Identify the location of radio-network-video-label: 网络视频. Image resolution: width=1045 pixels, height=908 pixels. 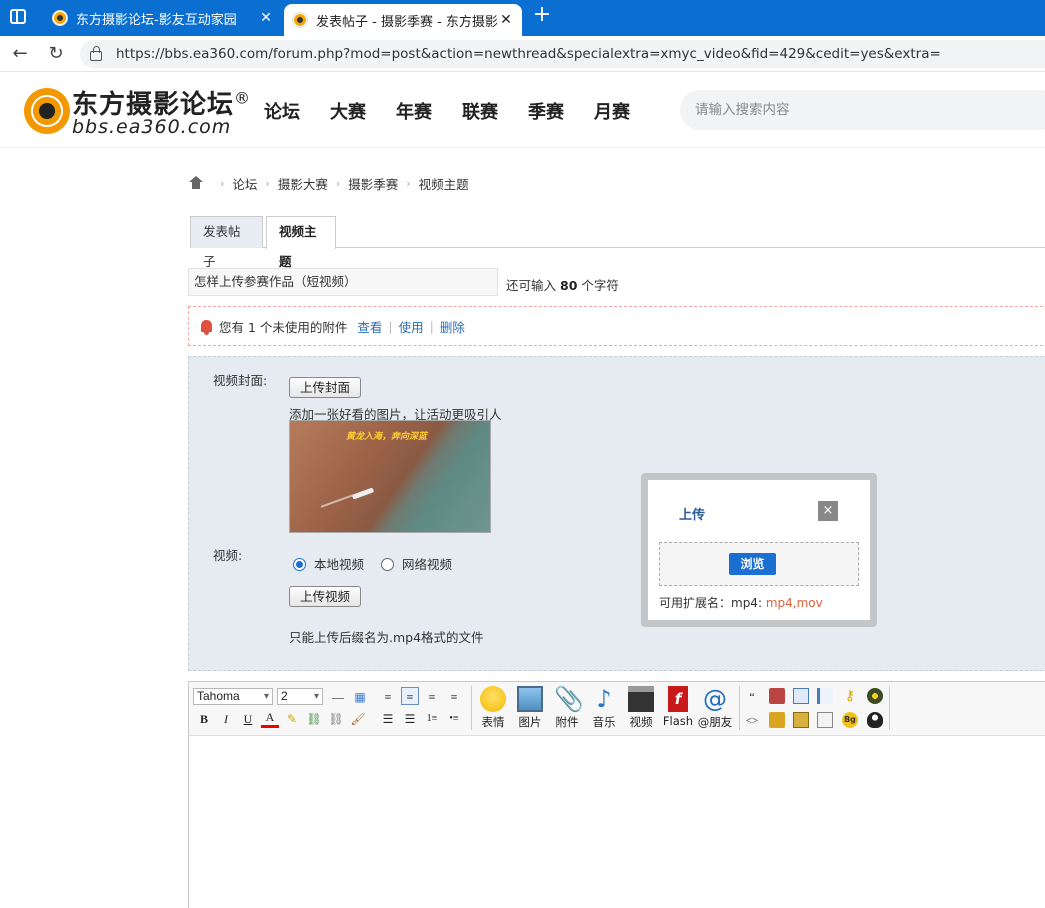
(427, 563).